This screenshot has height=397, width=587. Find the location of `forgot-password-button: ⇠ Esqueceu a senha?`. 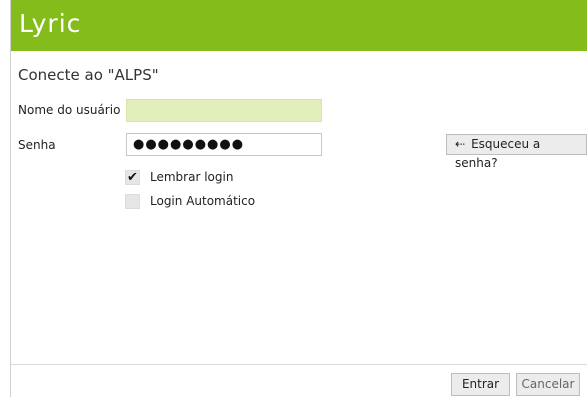

forgot-password-button: ⇠ Esqueceu a senha? is located at coordinates (516, 152).